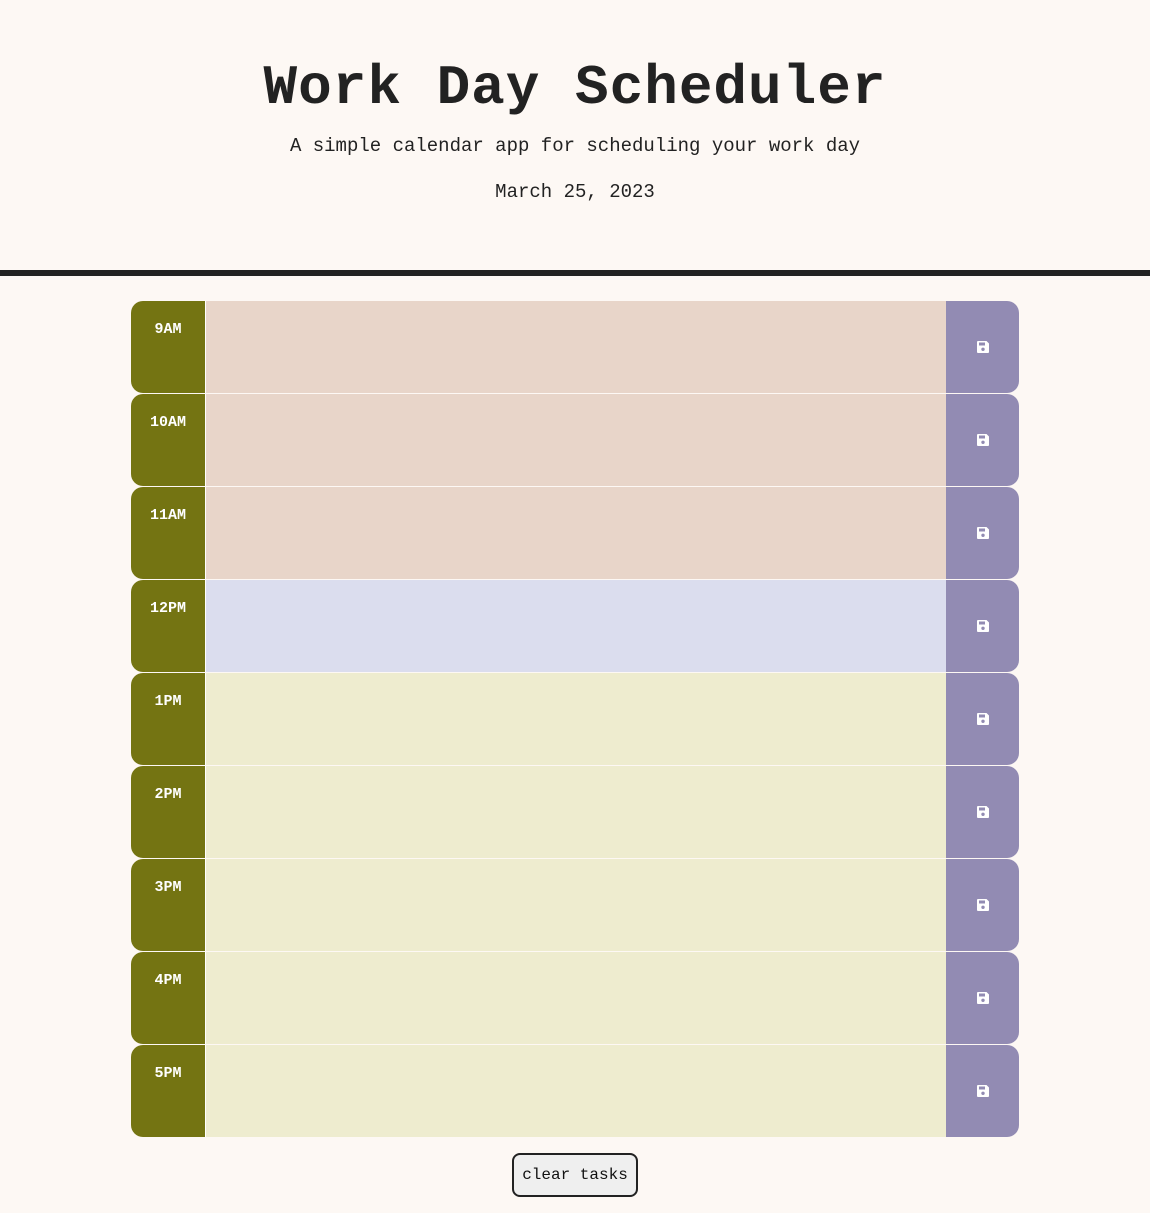  I want to click on current-date: March 25, 2023, so click(575, 192).